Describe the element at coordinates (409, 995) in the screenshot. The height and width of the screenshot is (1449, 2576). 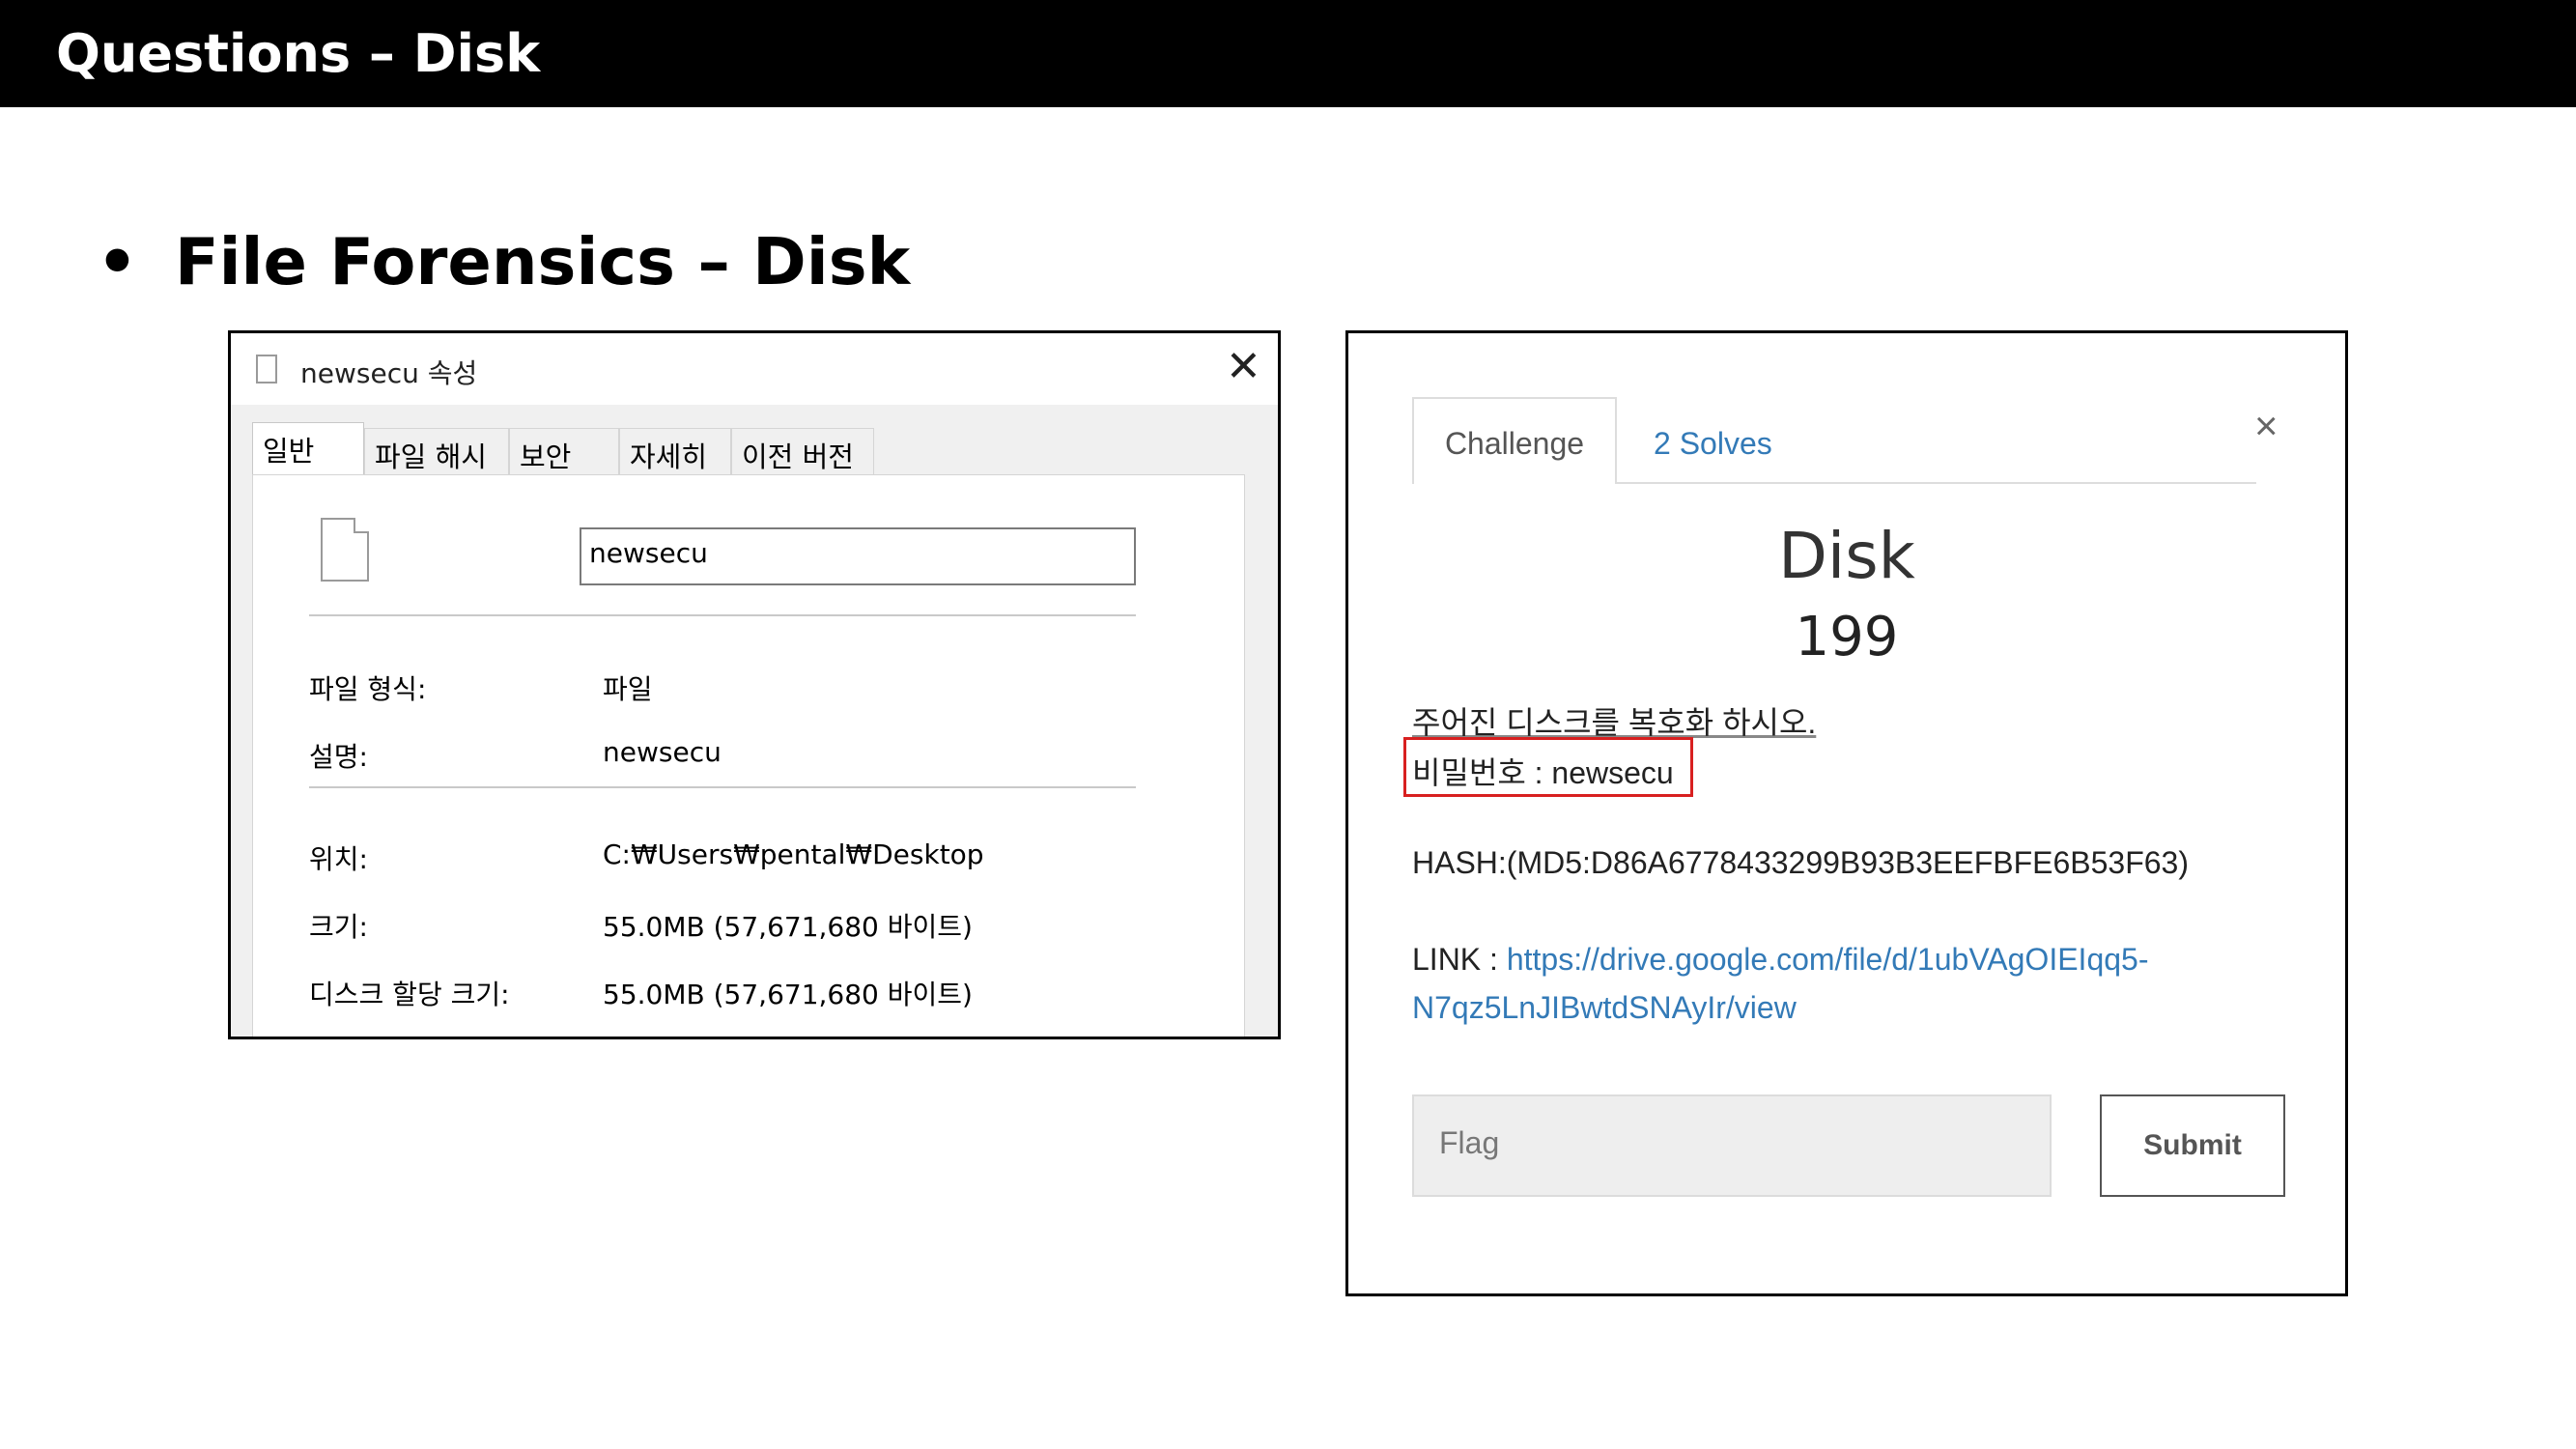
I see `size-on-disk-label: 디스크 할당 크기:` at that location.